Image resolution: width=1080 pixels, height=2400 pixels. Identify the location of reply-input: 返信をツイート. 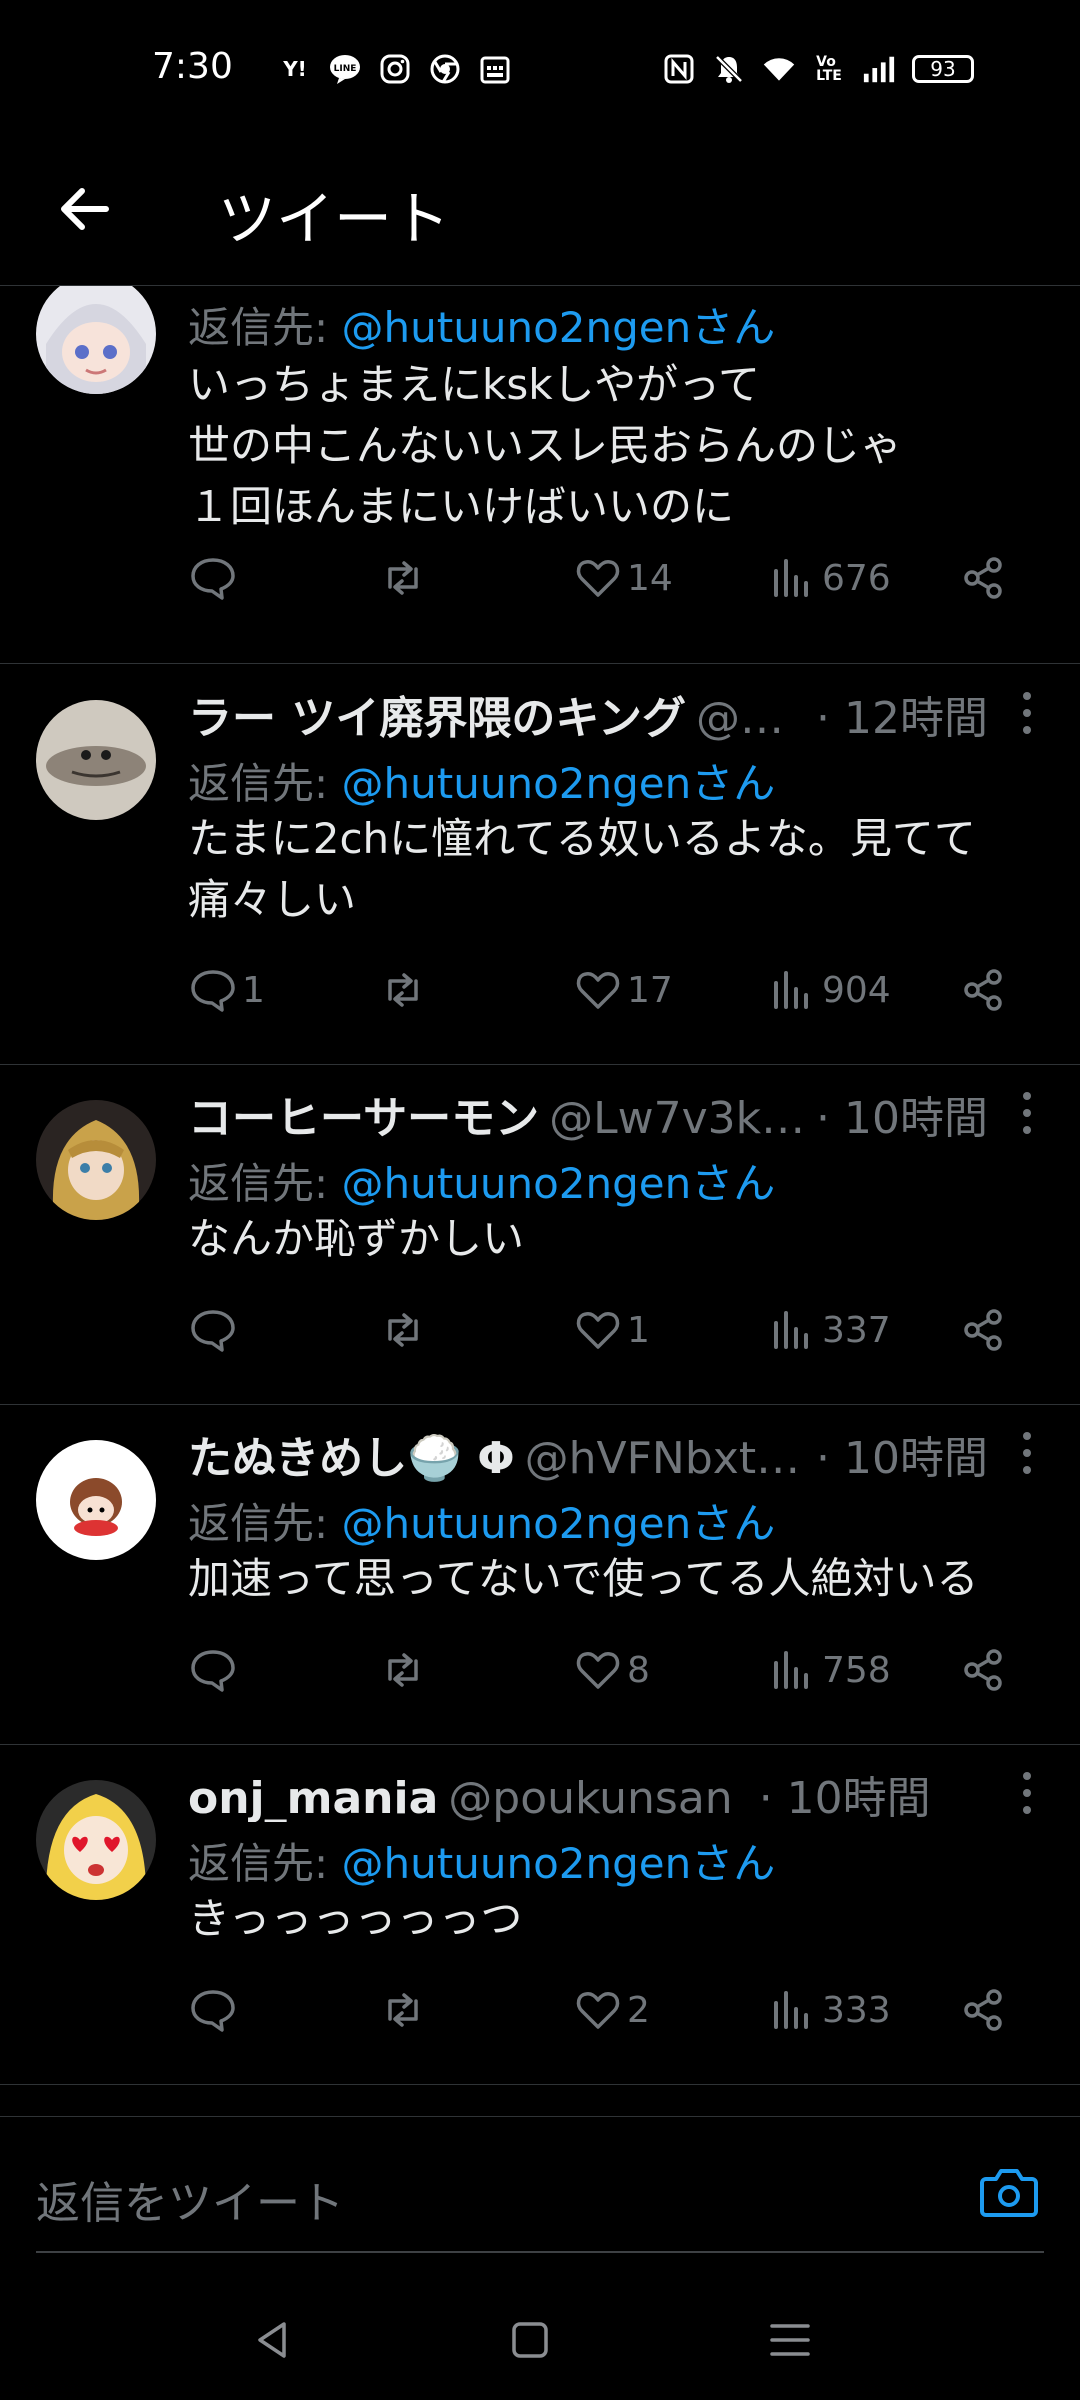
(190, 2199).